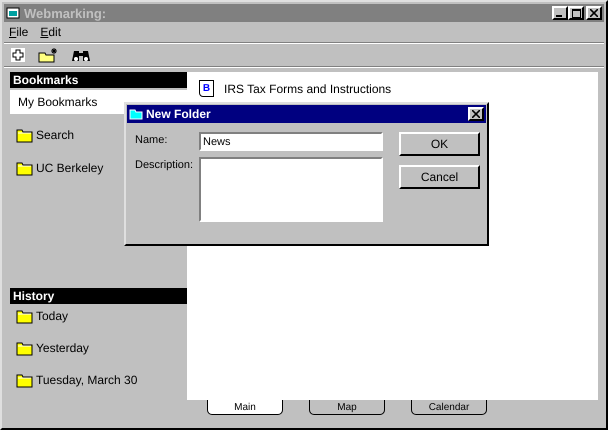 The image size is (608, 430). Describe the element at coordinates (98, 296) in the screenshot. I see `section-header: History` at that location.